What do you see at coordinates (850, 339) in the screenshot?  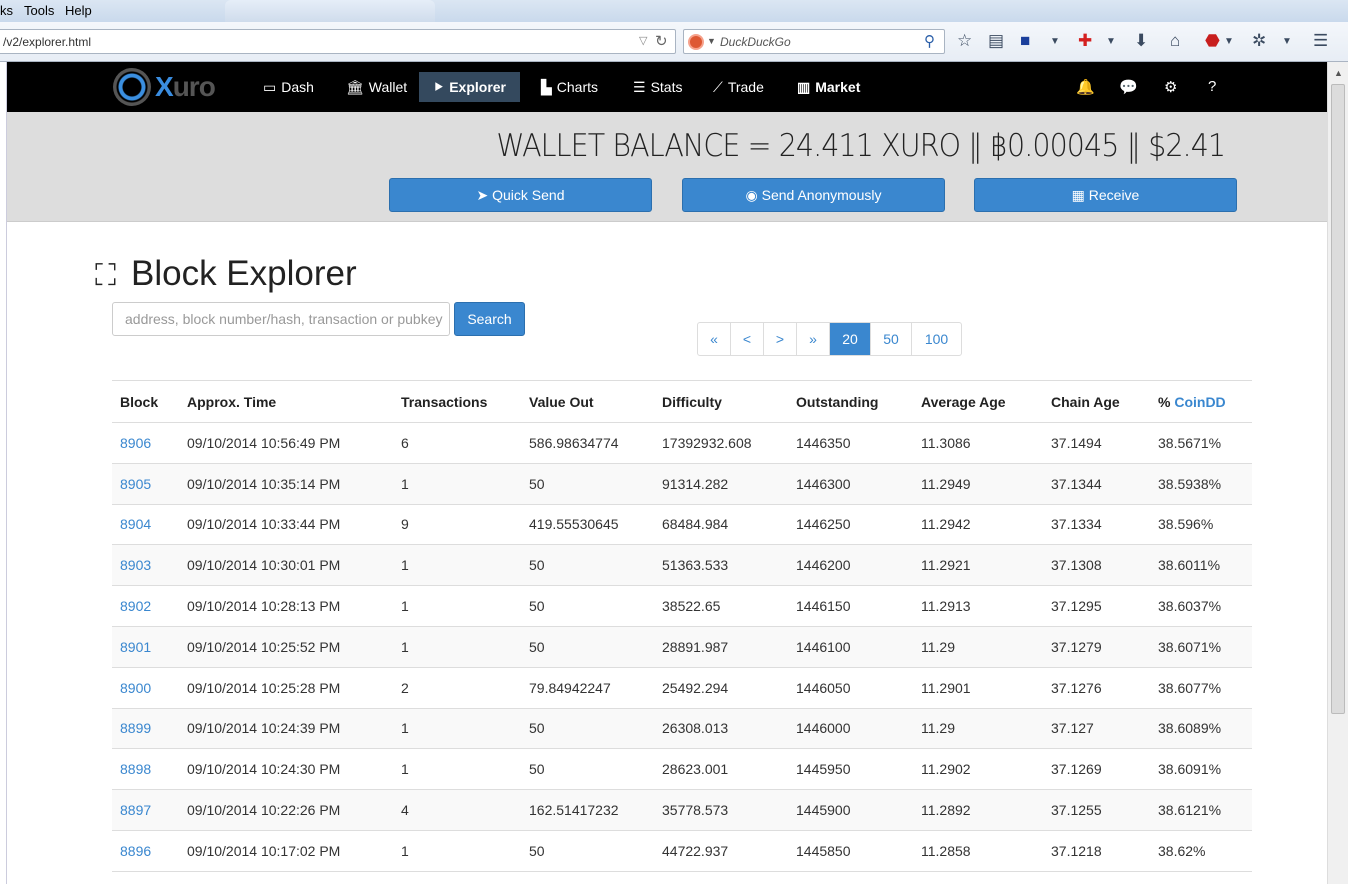 I see `page-size-20: 20` at bounding box center [850, 339].